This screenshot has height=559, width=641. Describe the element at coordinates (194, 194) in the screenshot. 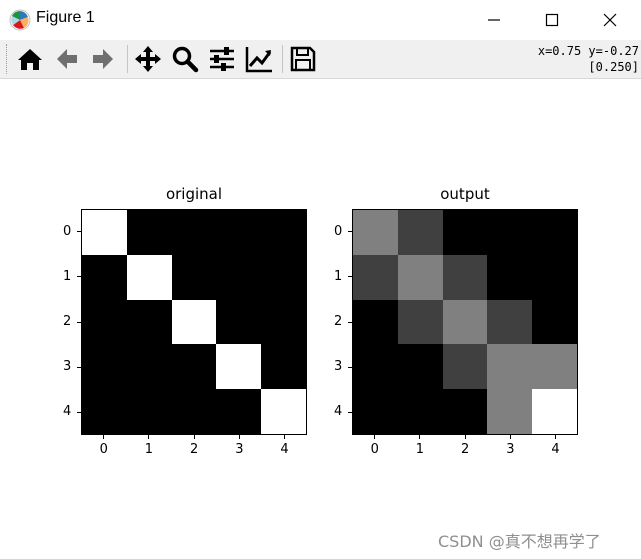

I see `subplot-title-original: original` at that location.